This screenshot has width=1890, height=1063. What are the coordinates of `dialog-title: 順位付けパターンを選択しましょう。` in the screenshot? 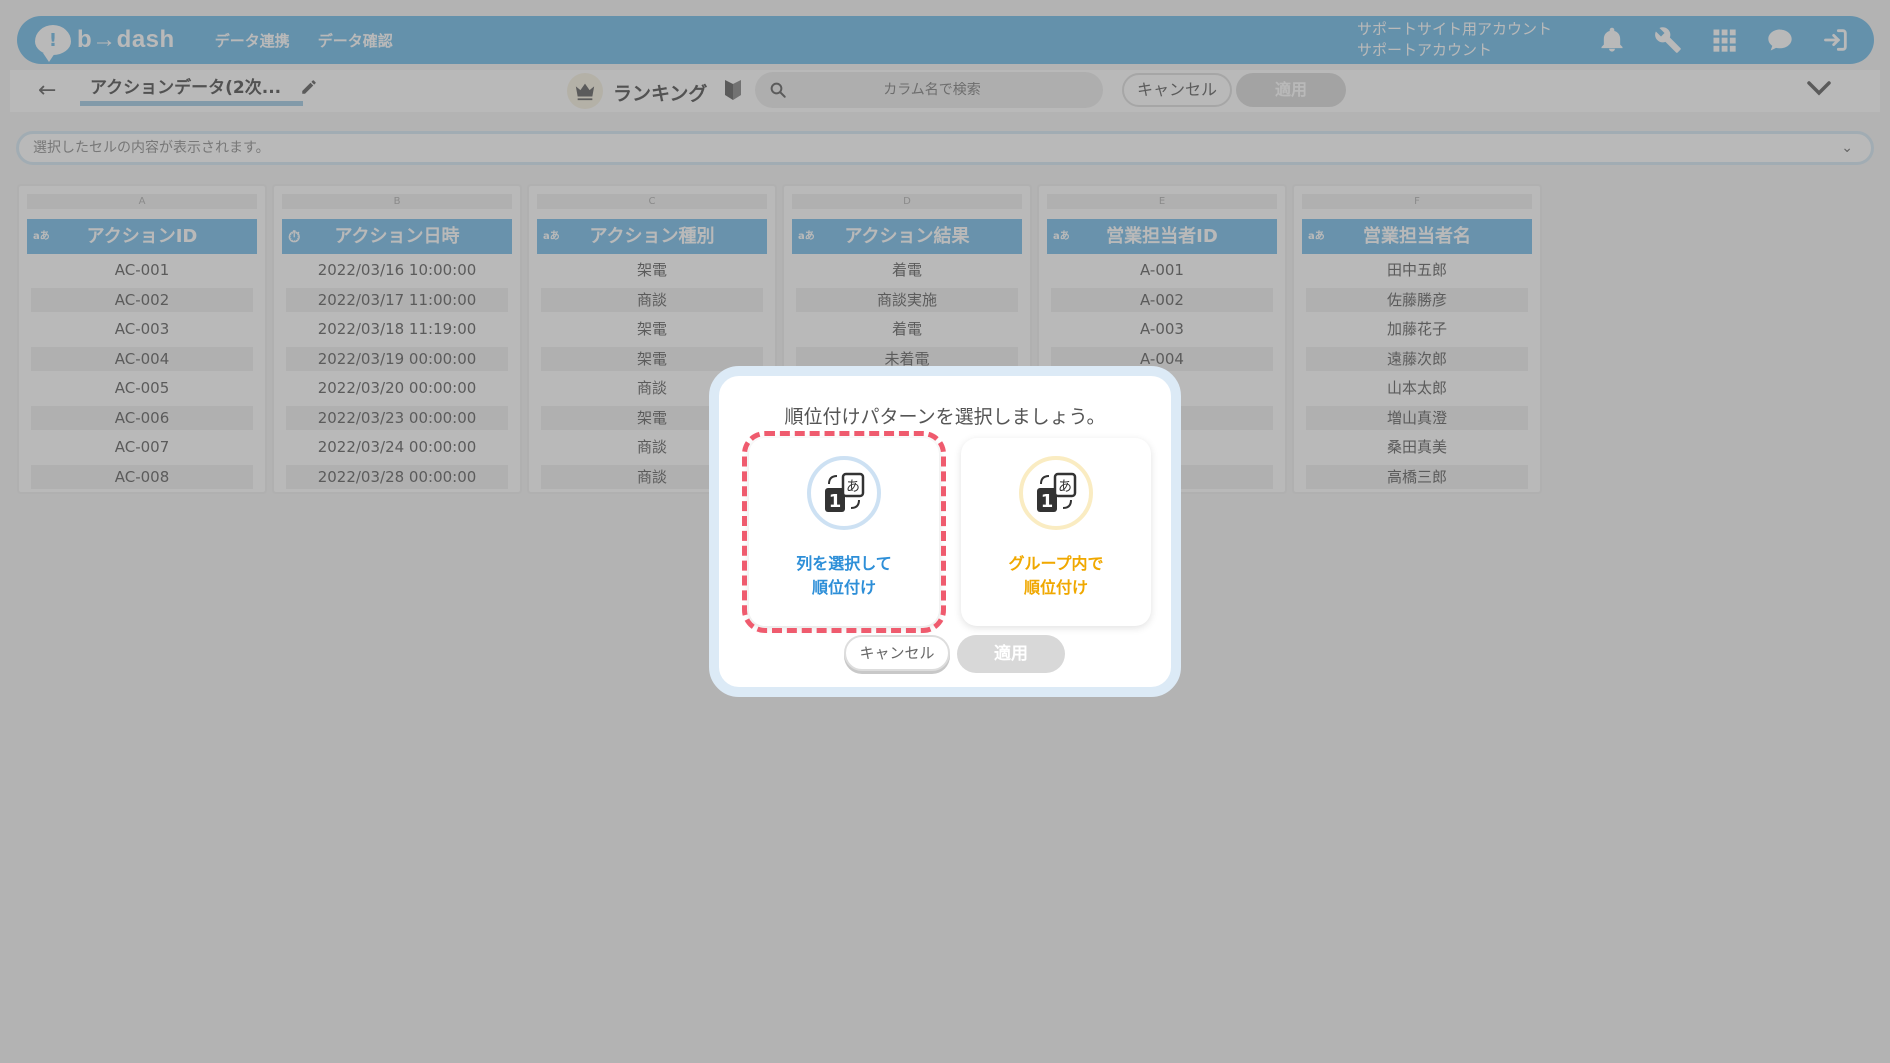 It's located at (945, 417).